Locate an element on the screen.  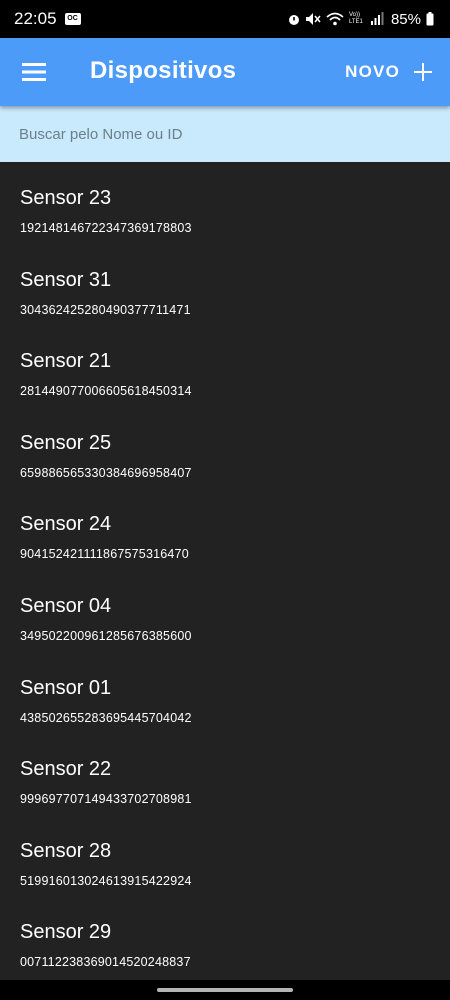
new-device-label: NOVO is located at coordinates (372, 71).